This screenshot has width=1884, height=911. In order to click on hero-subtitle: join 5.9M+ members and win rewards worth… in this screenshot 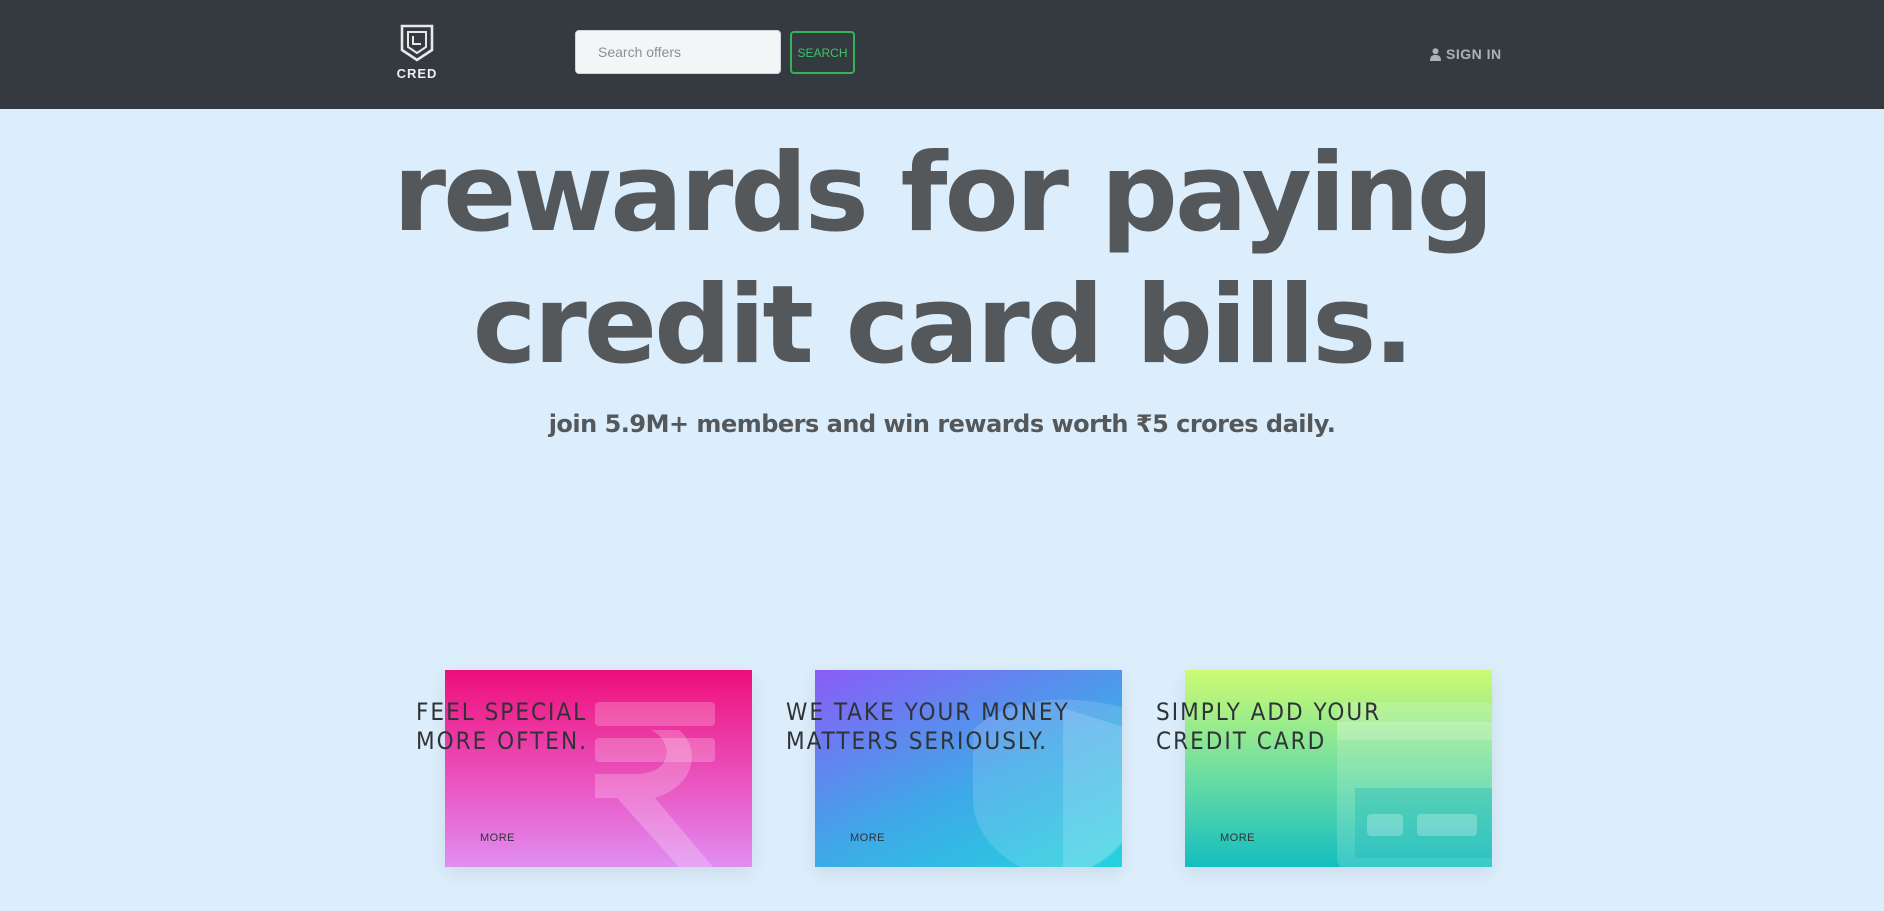, I will do `click(942, 424)`.